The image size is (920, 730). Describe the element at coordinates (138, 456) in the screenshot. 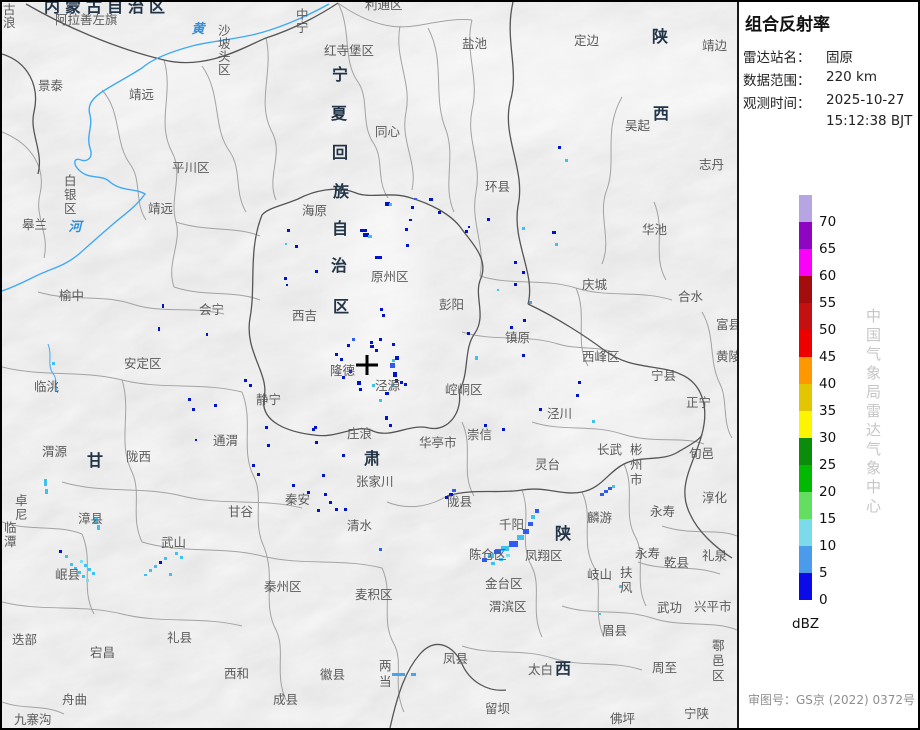

I see `map-place-label: 陇西` at that location.